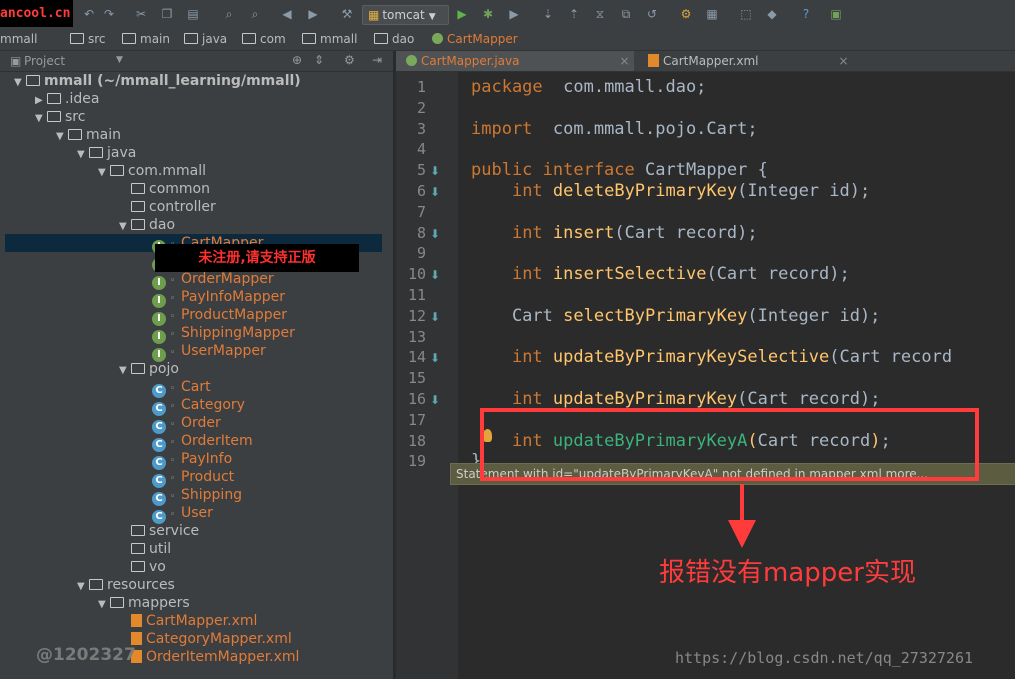 This screenshot has width=1015, height=679. What do you see at coordinates (167, 207) in the screenshot?
I see `tree-item: controller` at bounding box center [167, 207].